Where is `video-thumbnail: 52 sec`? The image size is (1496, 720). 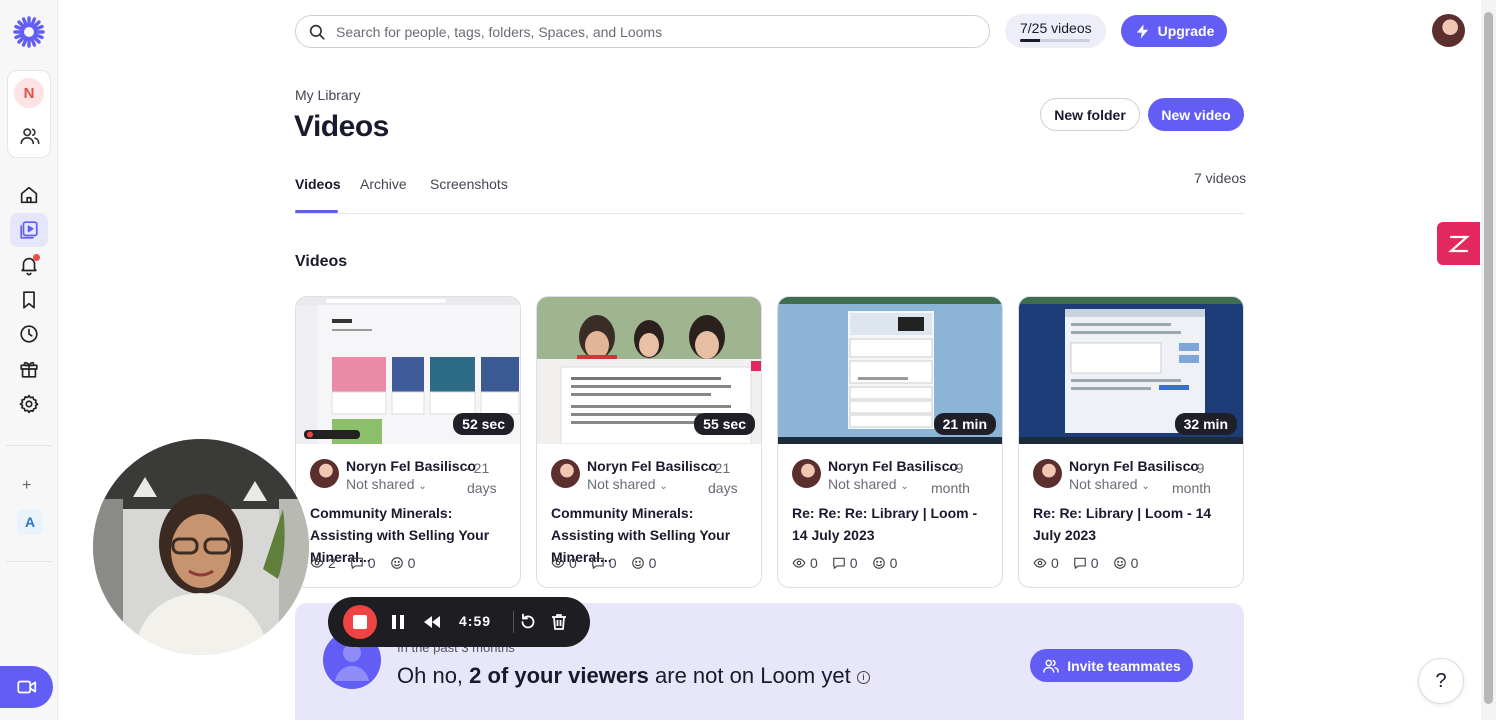
video-thumbnail: 52 sec is located at coordinates (408, 370).